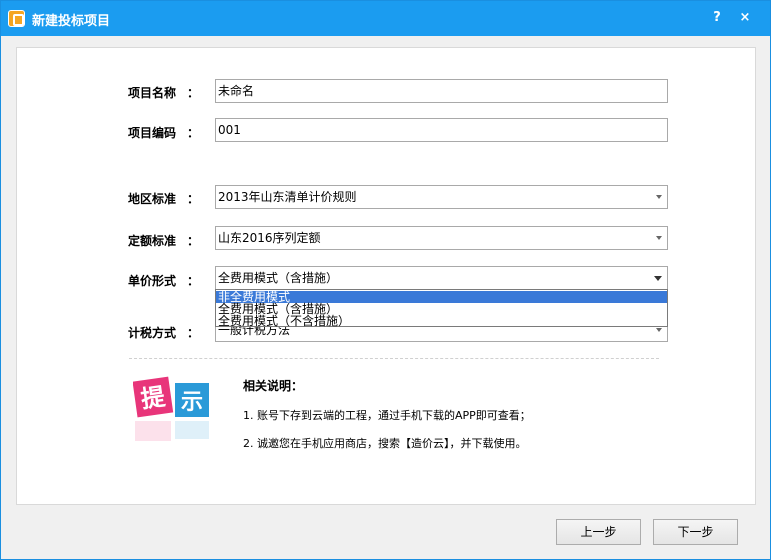 The image size is (771, 560). I want to click on project-code-colon: ：, so click(193, 133).